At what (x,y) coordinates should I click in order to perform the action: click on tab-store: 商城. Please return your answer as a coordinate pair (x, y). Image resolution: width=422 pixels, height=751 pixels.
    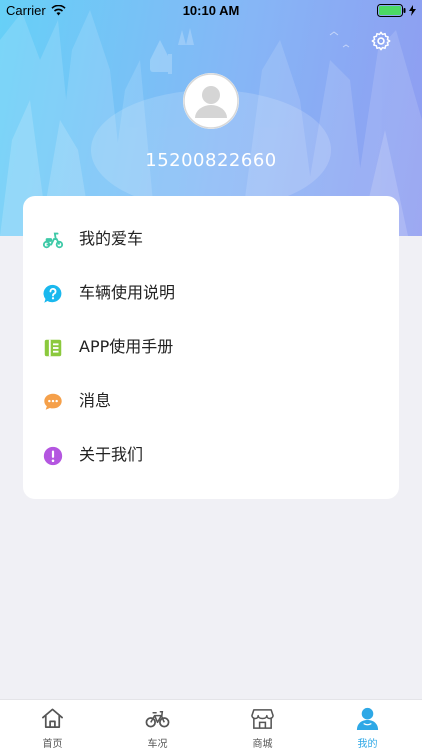
    Looking at the image, I should click on (262, 725).